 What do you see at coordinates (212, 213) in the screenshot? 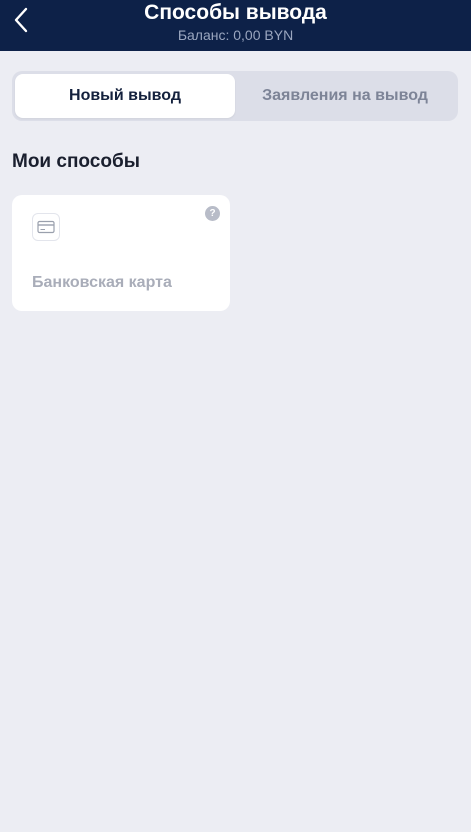
I see `help-icon: ?` at bounding box center [212, 213].